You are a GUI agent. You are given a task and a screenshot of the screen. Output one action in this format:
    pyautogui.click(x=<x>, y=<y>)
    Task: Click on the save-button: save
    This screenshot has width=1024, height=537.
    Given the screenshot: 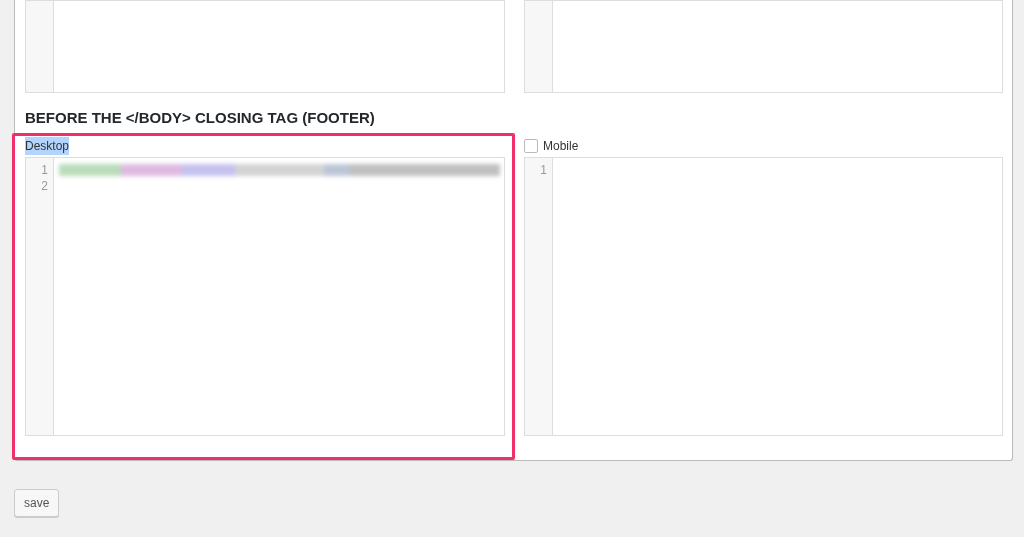 What is the action you would take?
    pyautogui.click(x=37, y=502)
    